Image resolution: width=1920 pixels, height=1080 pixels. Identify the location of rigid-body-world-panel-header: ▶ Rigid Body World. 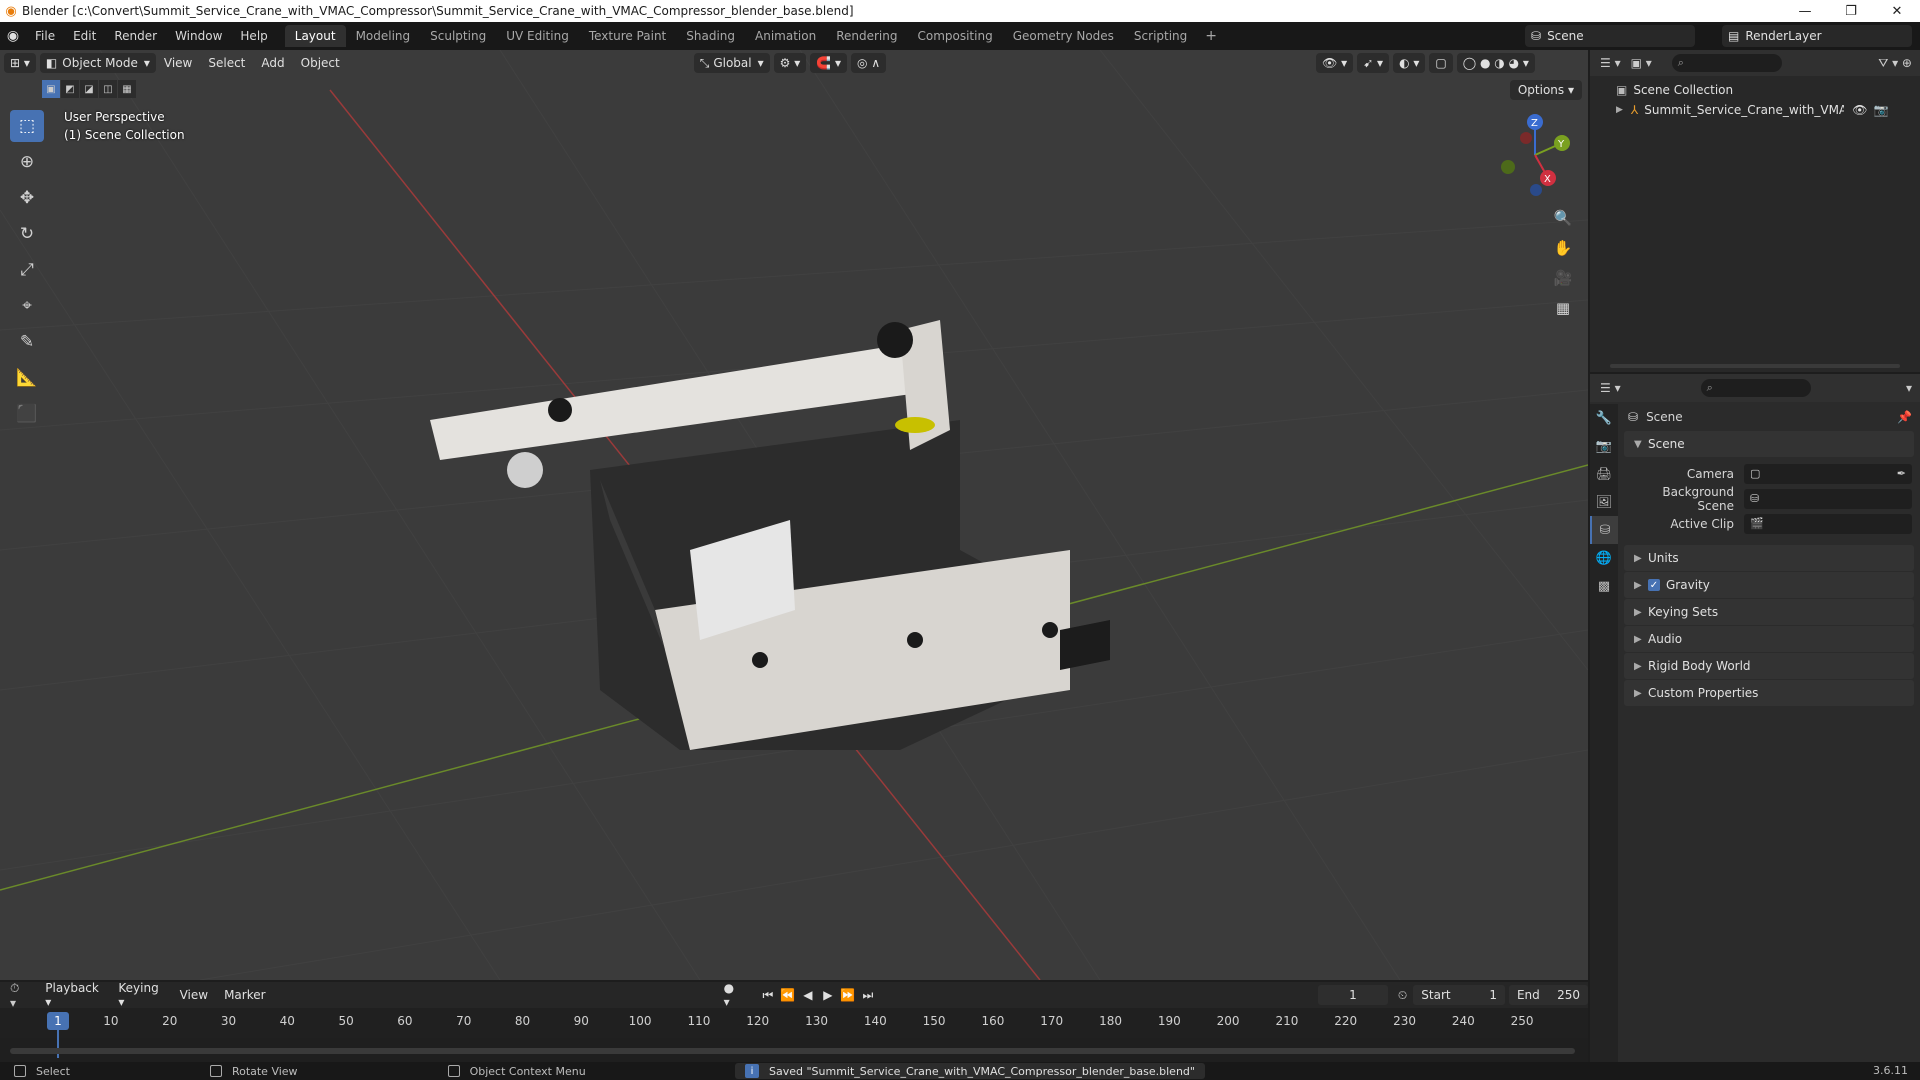
(1769, 666).